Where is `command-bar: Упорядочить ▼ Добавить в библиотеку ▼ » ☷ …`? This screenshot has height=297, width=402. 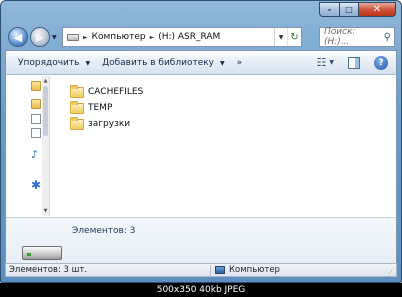 command-bar: Упорядочить ▼ Добавить в библиотеку ▼ » ☷ … is located at coordinates (201, 63).